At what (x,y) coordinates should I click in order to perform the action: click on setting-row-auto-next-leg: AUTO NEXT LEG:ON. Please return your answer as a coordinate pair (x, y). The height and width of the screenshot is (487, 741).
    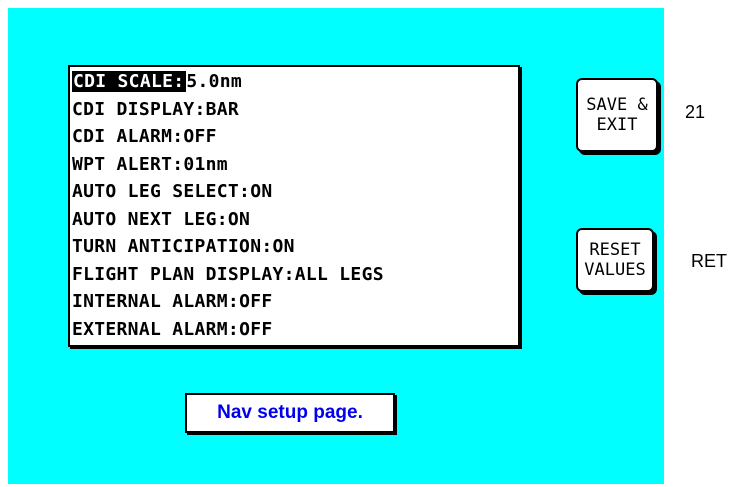
    Looking at the image, I should click on (295, 220).